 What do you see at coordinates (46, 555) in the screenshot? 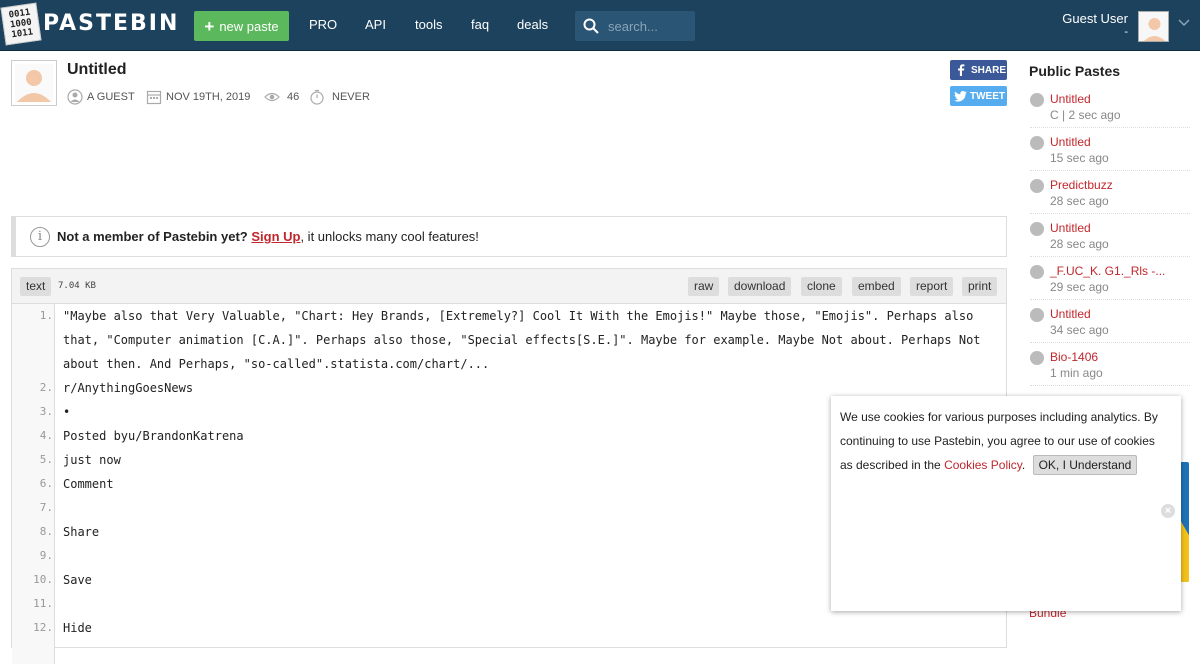
I see `line-number: 9.` at bounding box center [46, 555].